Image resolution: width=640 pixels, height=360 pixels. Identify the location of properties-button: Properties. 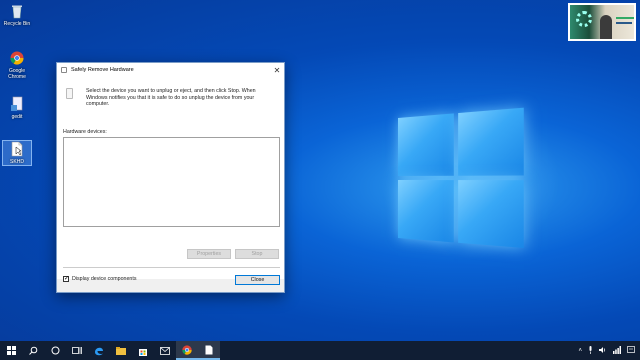
(209, 254).